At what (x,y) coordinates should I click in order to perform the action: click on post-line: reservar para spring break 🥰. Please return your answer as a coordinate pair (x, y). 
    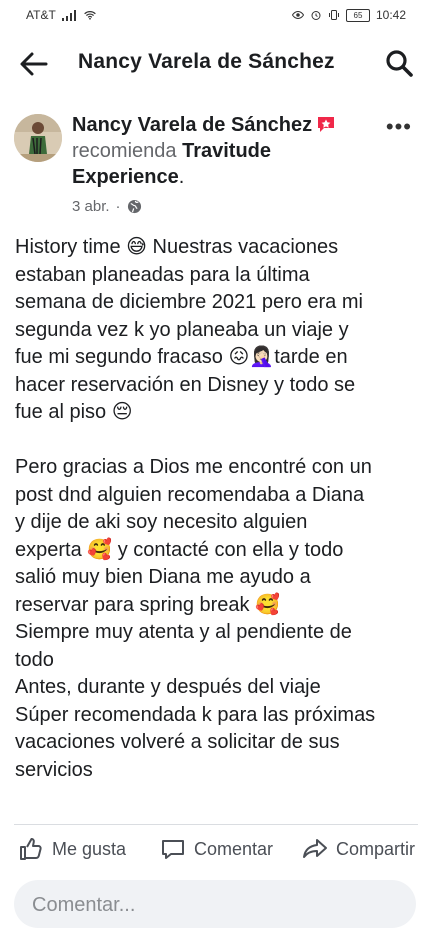
    Looking at the image, I should click on (148, 604).